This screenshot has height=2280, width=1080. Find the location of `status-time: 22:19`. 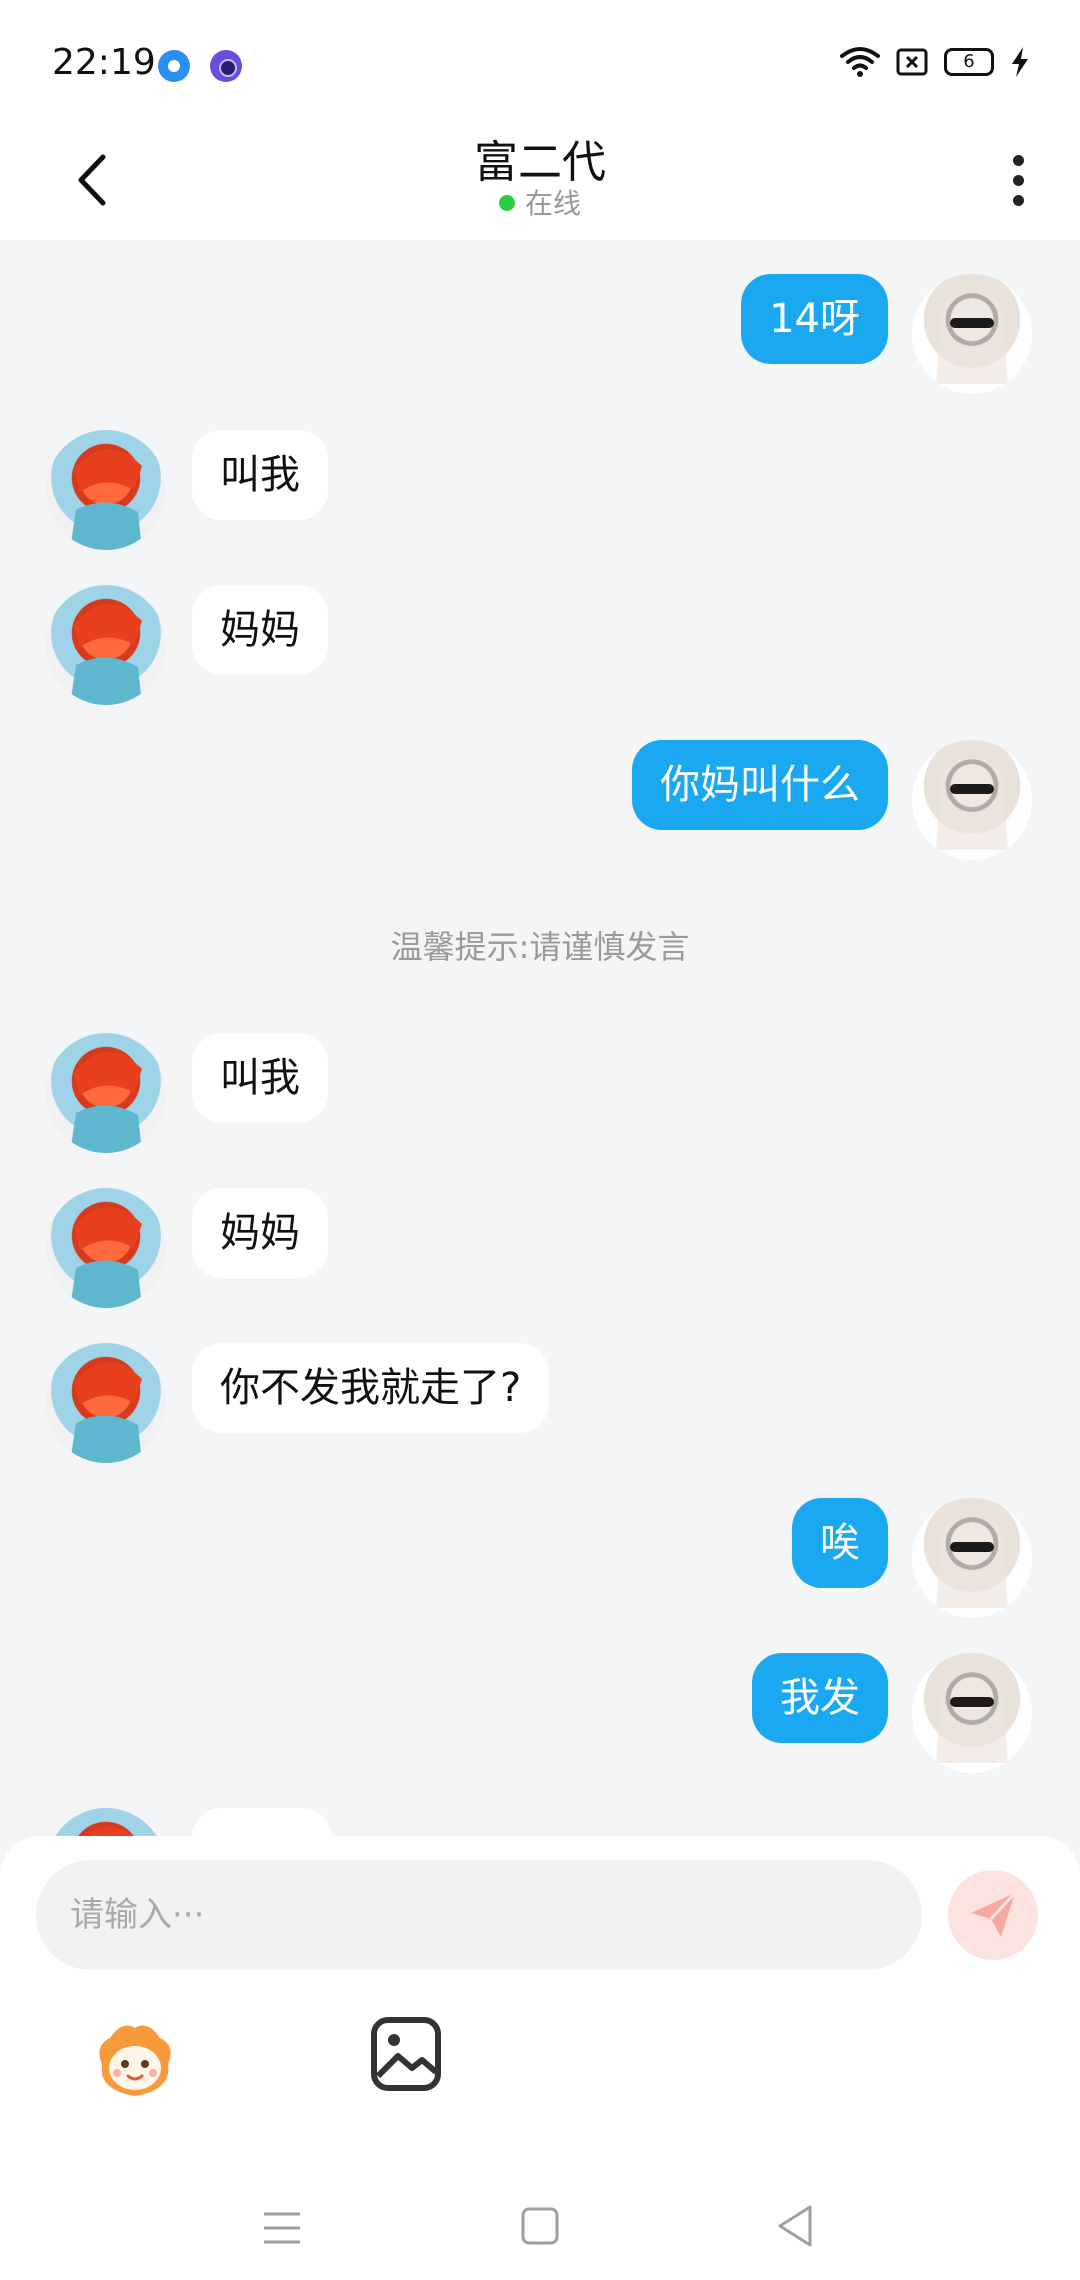

status-time: 22:19 is located at coordinates (104, 62).